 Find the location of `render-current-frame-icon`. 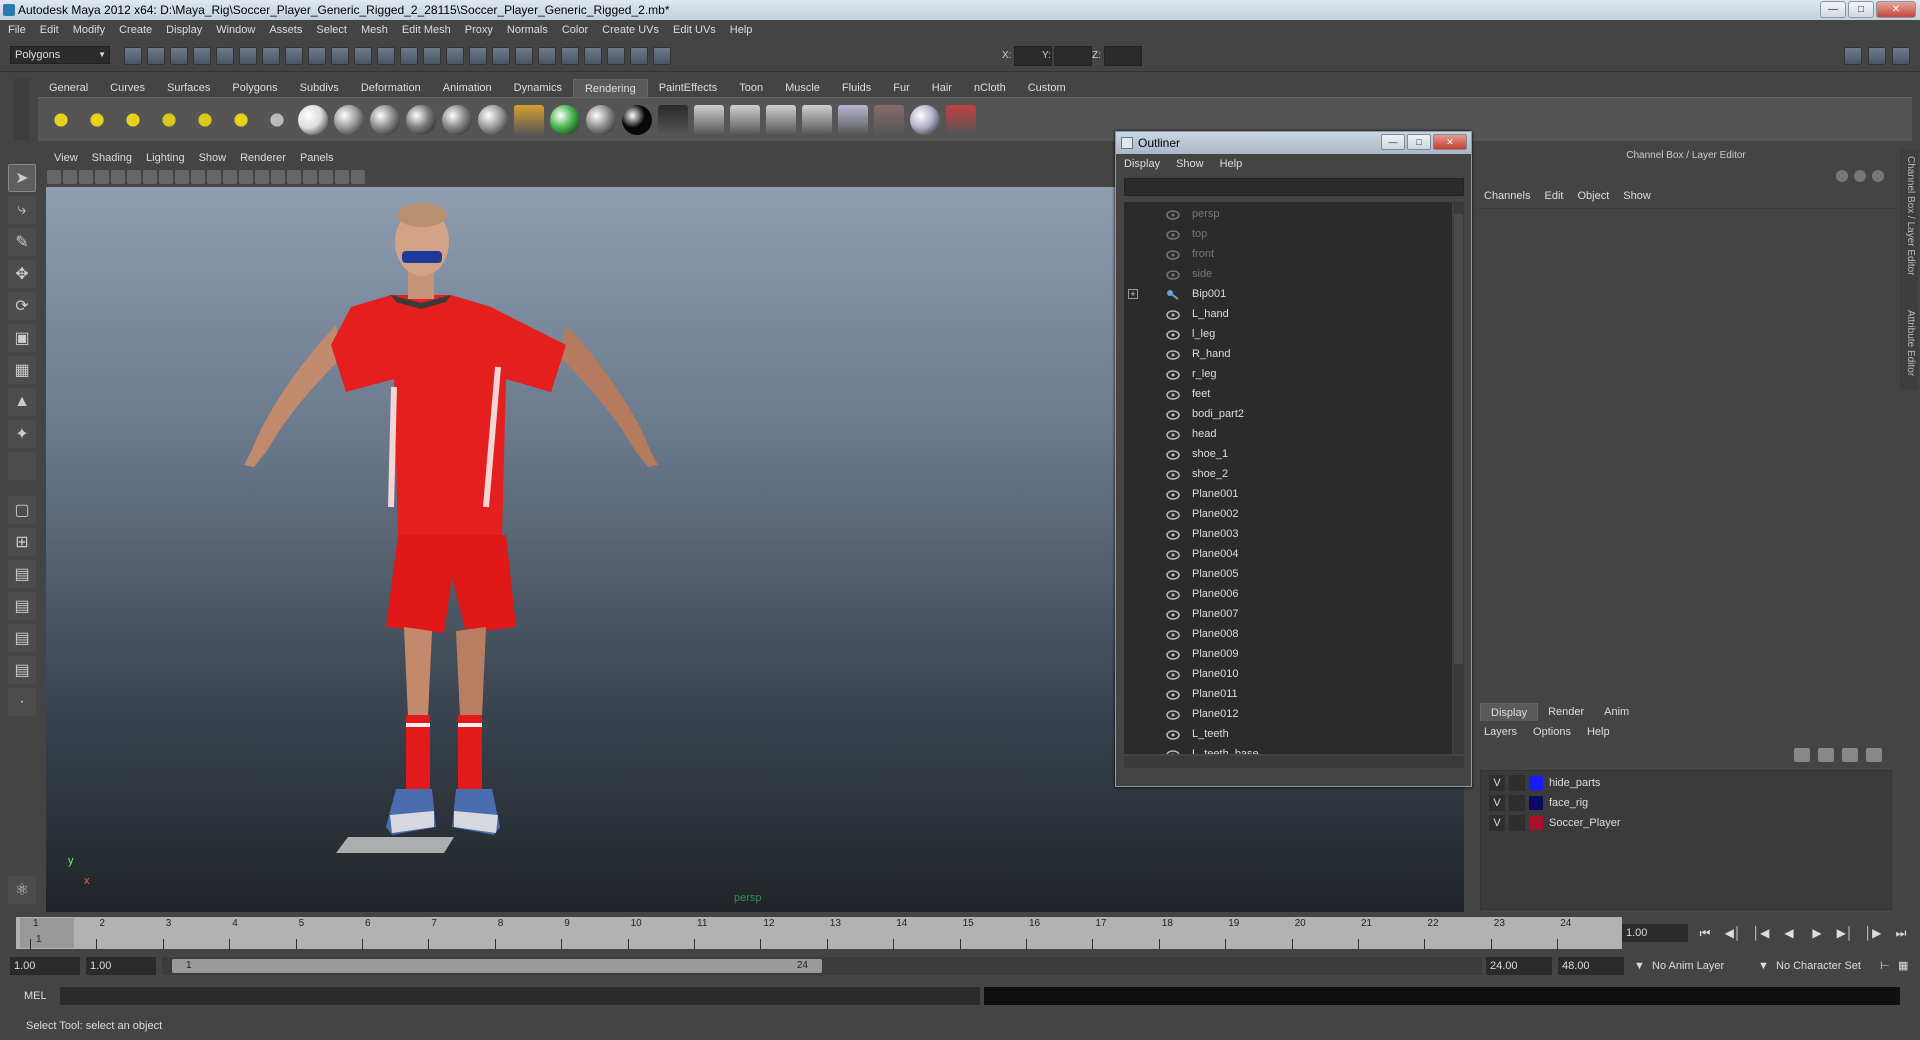

render-current-frame-icon is located at coordinates (478, 56).